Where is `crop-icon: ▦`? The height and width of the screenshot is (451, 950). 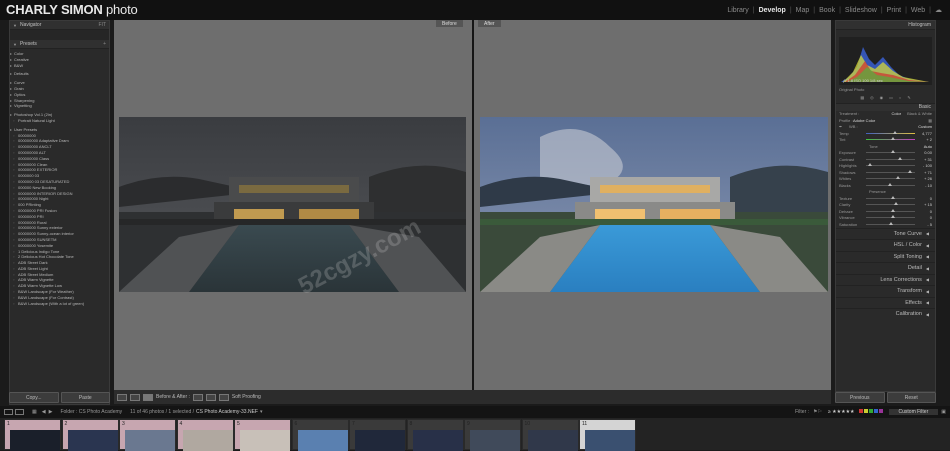 crop-icon: ▦ is located at coordinates (862, 97).